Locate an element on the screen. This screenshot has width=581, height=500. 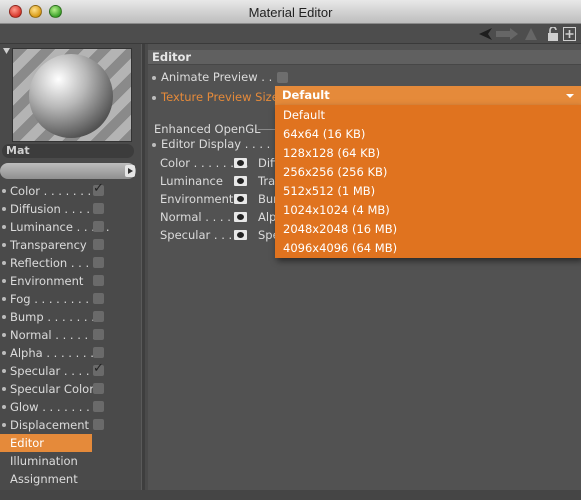
texture-preview-size-dropdown: Default is located at coordinates (428, 95).